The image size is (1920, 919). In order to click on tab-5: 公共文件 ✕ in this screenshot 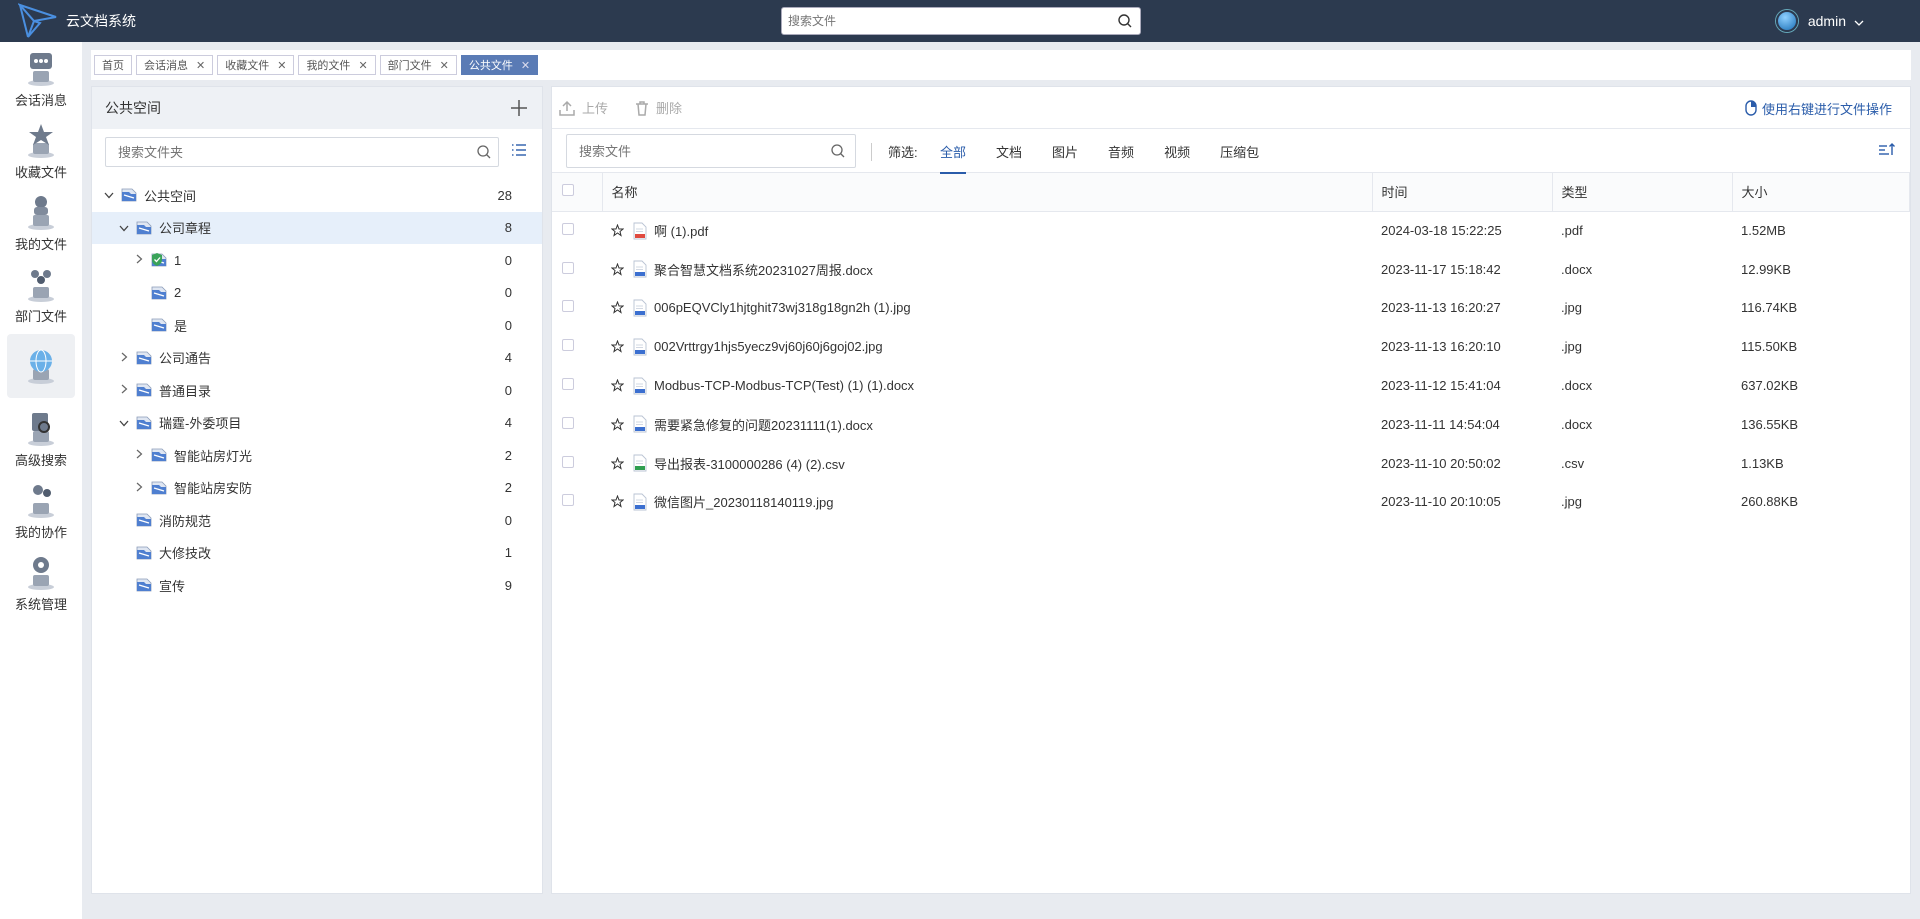, I will do `click(499, 65)`.